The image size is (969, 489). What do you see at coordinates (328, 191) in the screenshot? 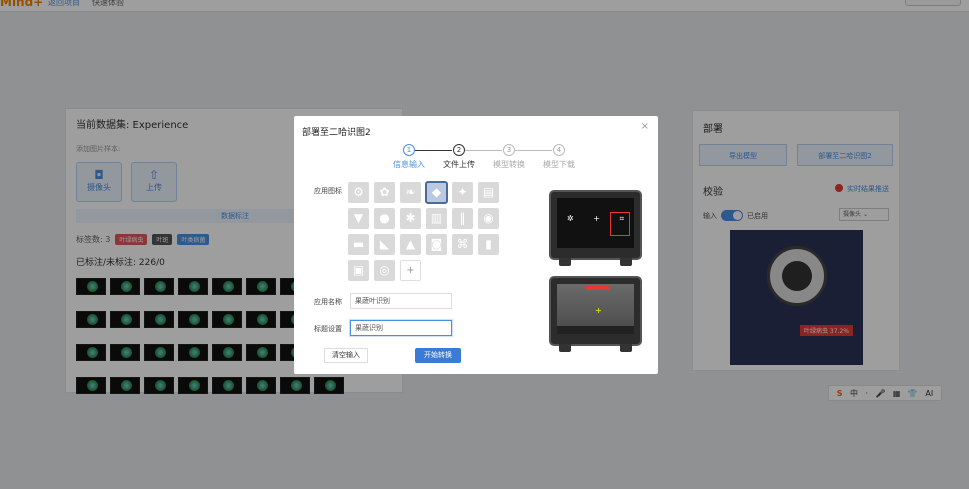
I see `app-icon-label: 应用图标` at bounding box center [328, 191].